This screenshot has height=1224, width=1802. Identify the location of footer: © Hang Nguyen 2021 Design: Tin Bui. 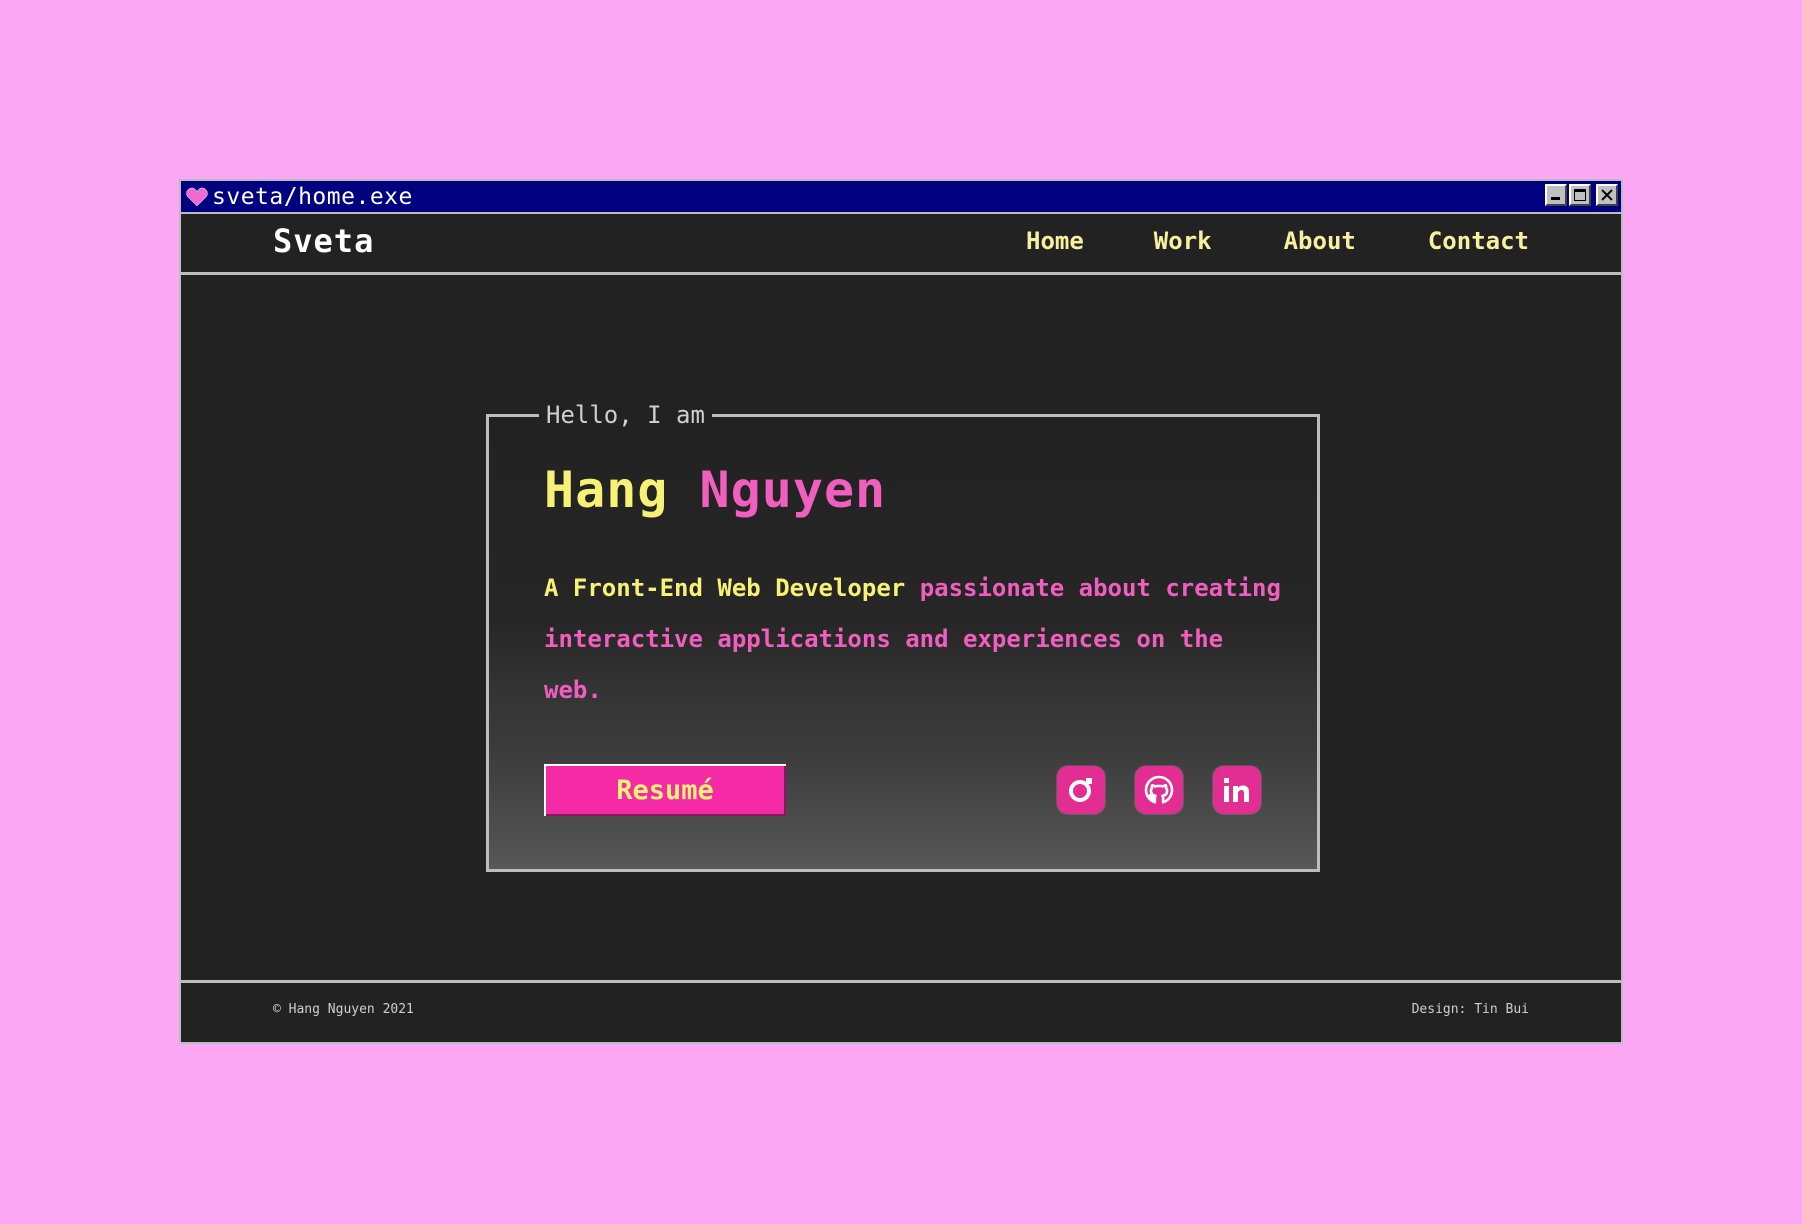
(901, 1010).